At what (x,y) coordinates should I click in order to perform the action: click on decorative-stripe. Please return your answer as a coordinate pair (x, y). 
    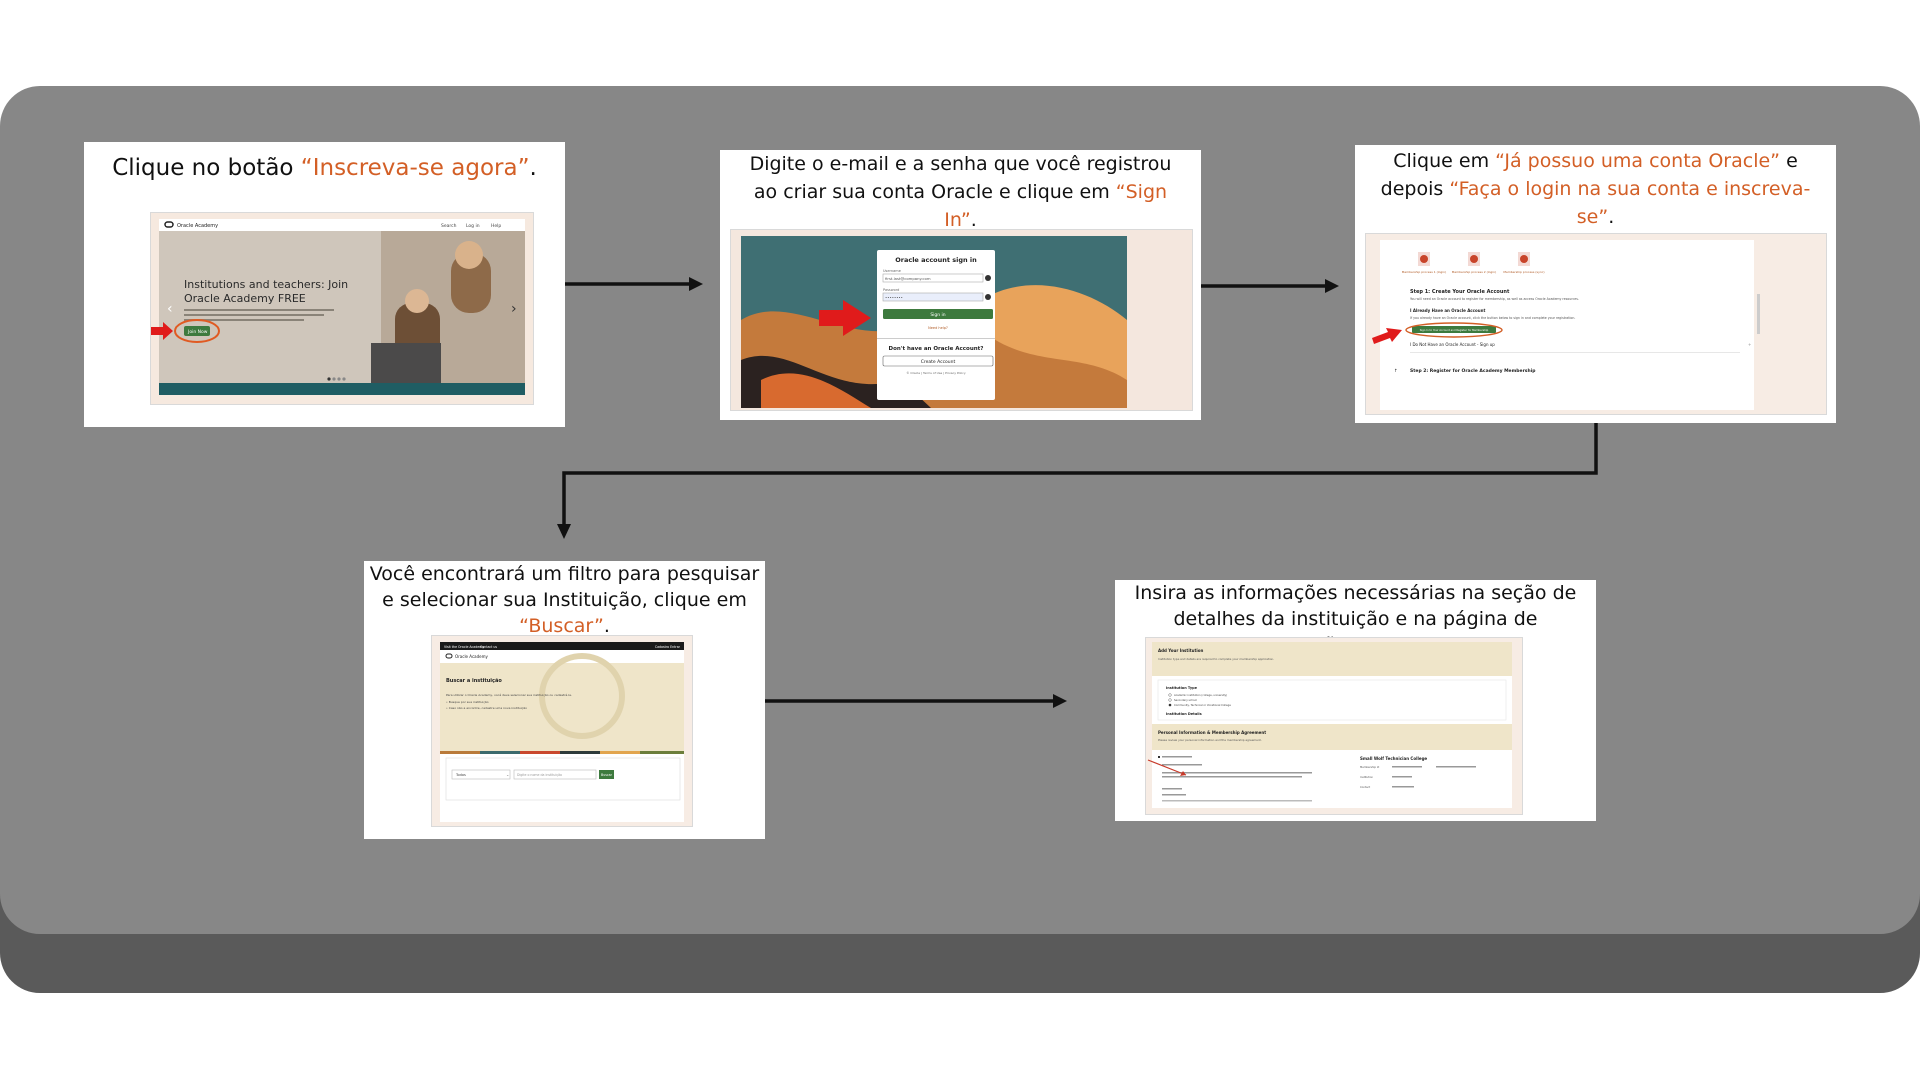
    Looking at the image, I should click on (562, 752).